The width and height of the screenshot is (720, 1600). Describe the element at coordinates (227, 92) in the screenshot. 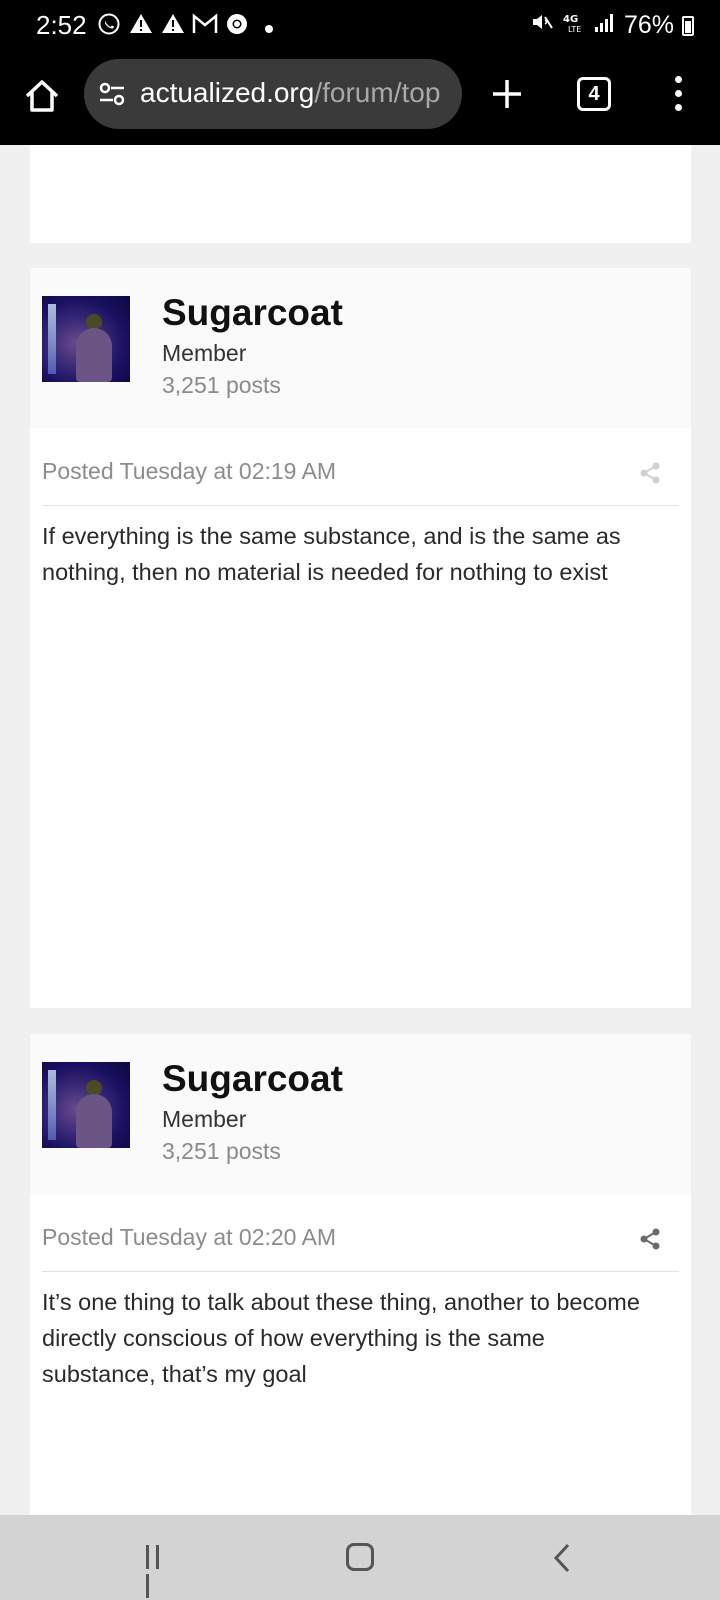

I see `url-domain: actualized.org` at that location.